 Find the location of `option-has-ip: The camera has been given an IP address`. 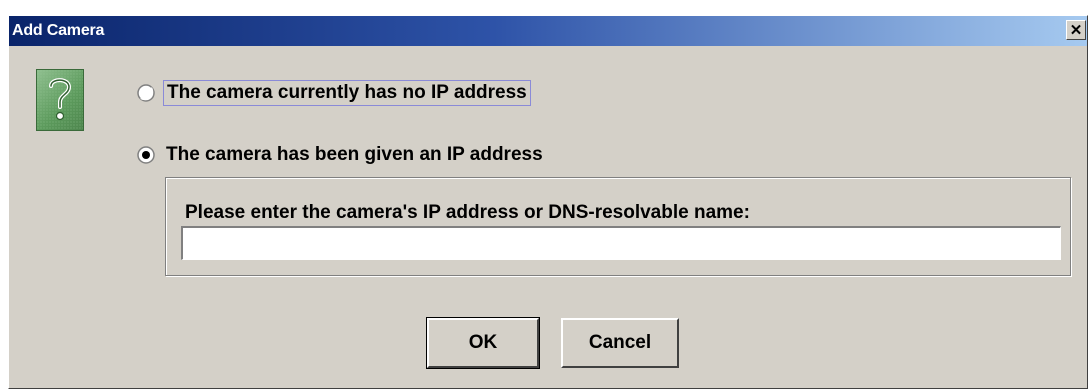

option-has-ip: The camera has been given an IP address is located at coordinates (341, 155).